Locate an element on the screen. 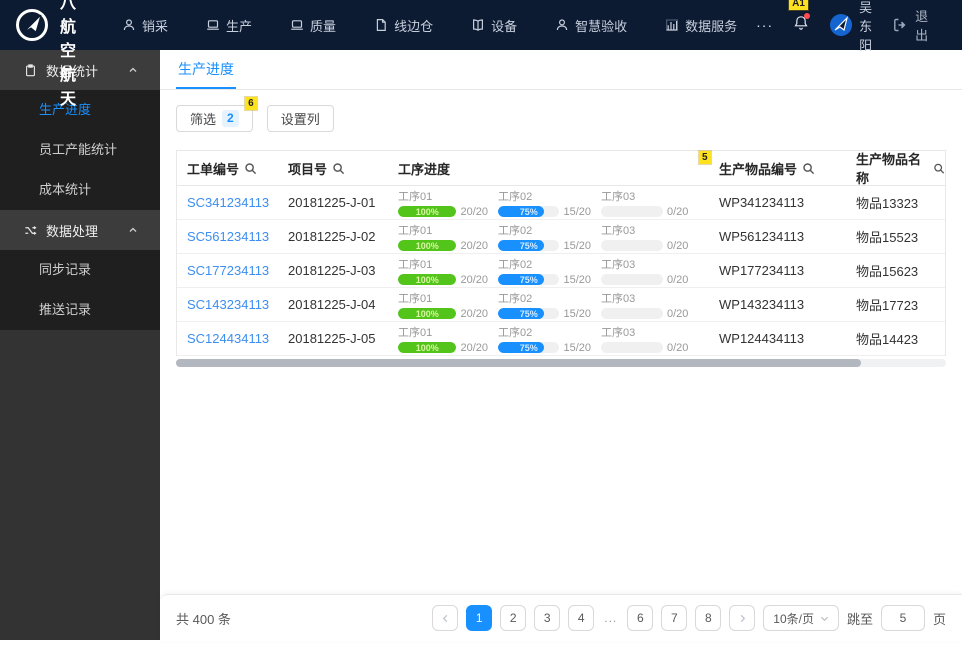 This screenshot has width=962, height=650. nav-item-quality: 质量 is located at coordinates (313, 25).